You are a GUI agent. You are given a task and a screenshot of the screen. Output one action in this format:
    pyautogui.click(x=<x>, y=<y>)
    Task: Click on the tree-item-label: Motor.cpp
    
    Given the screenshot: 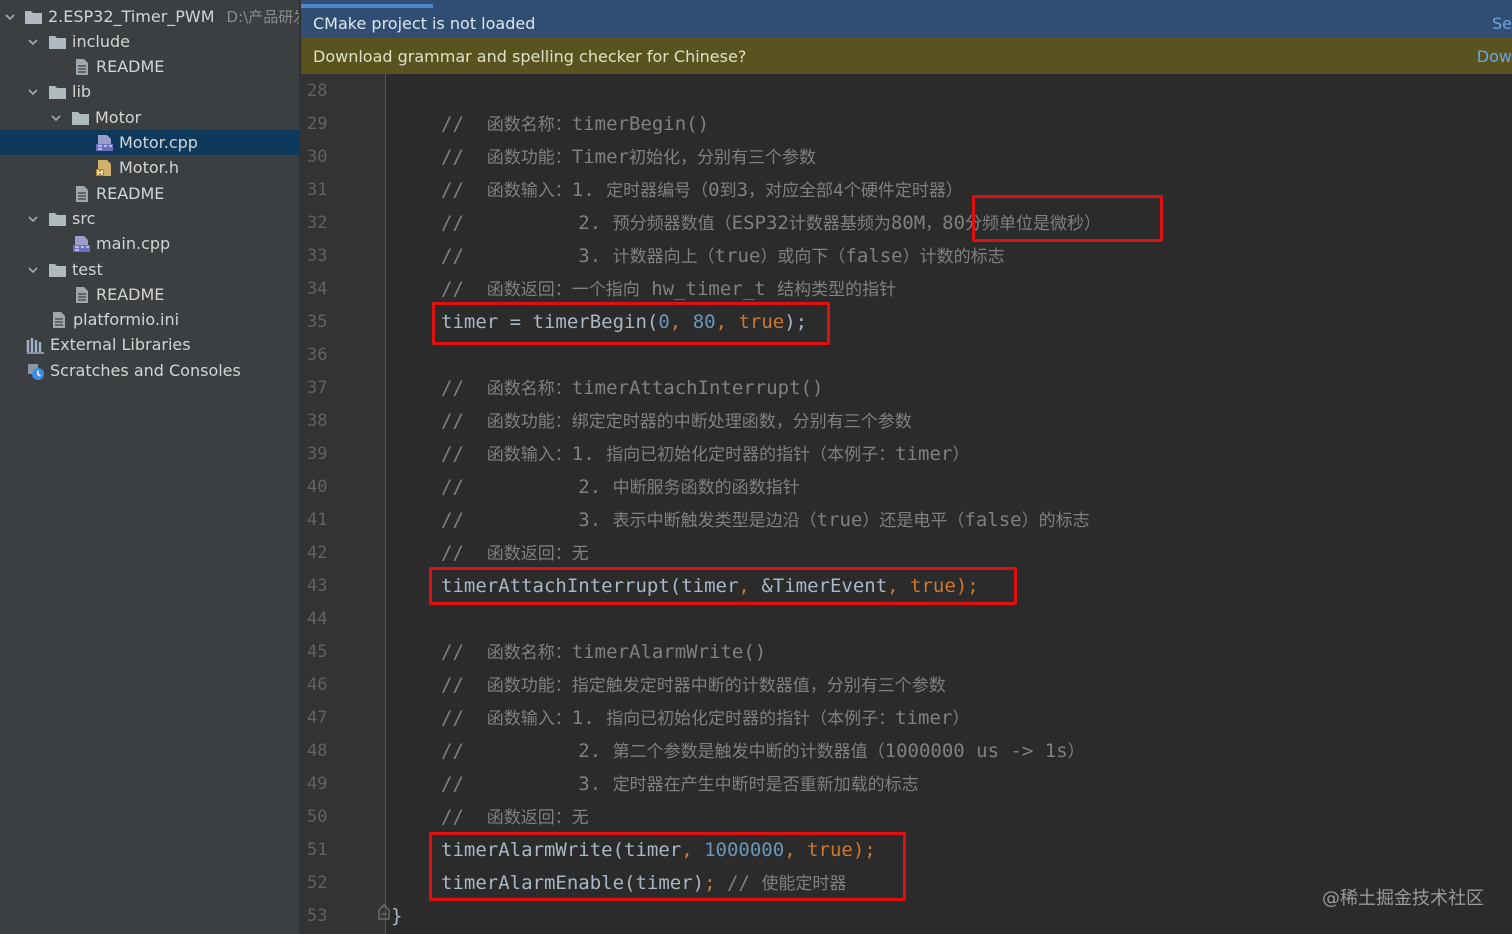 What is the action you would take?
    pyautogui.click(x=158, y=142)
    